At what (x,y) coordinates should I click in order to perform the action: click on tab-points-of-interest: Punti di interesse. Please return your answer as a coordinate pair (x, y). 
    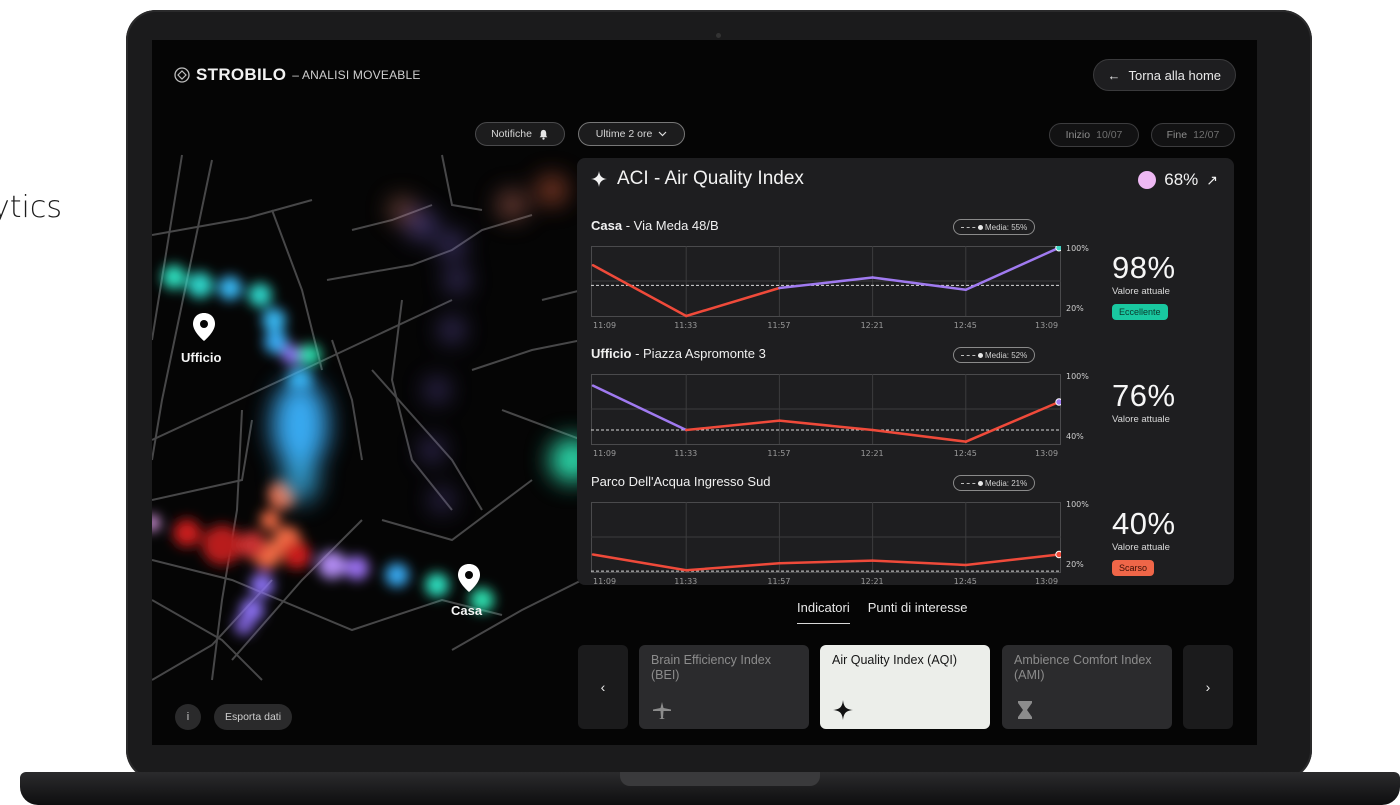
    Looking at the image, I should click on (918, 612).